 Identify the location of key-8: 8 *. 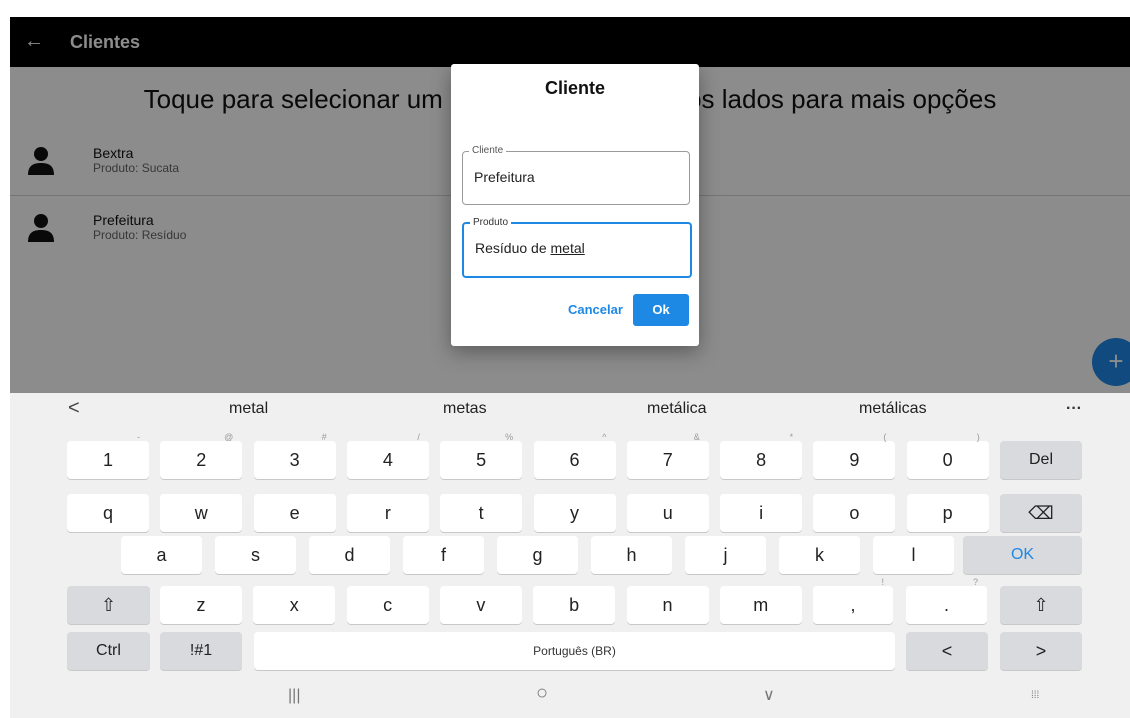
(761, 455).